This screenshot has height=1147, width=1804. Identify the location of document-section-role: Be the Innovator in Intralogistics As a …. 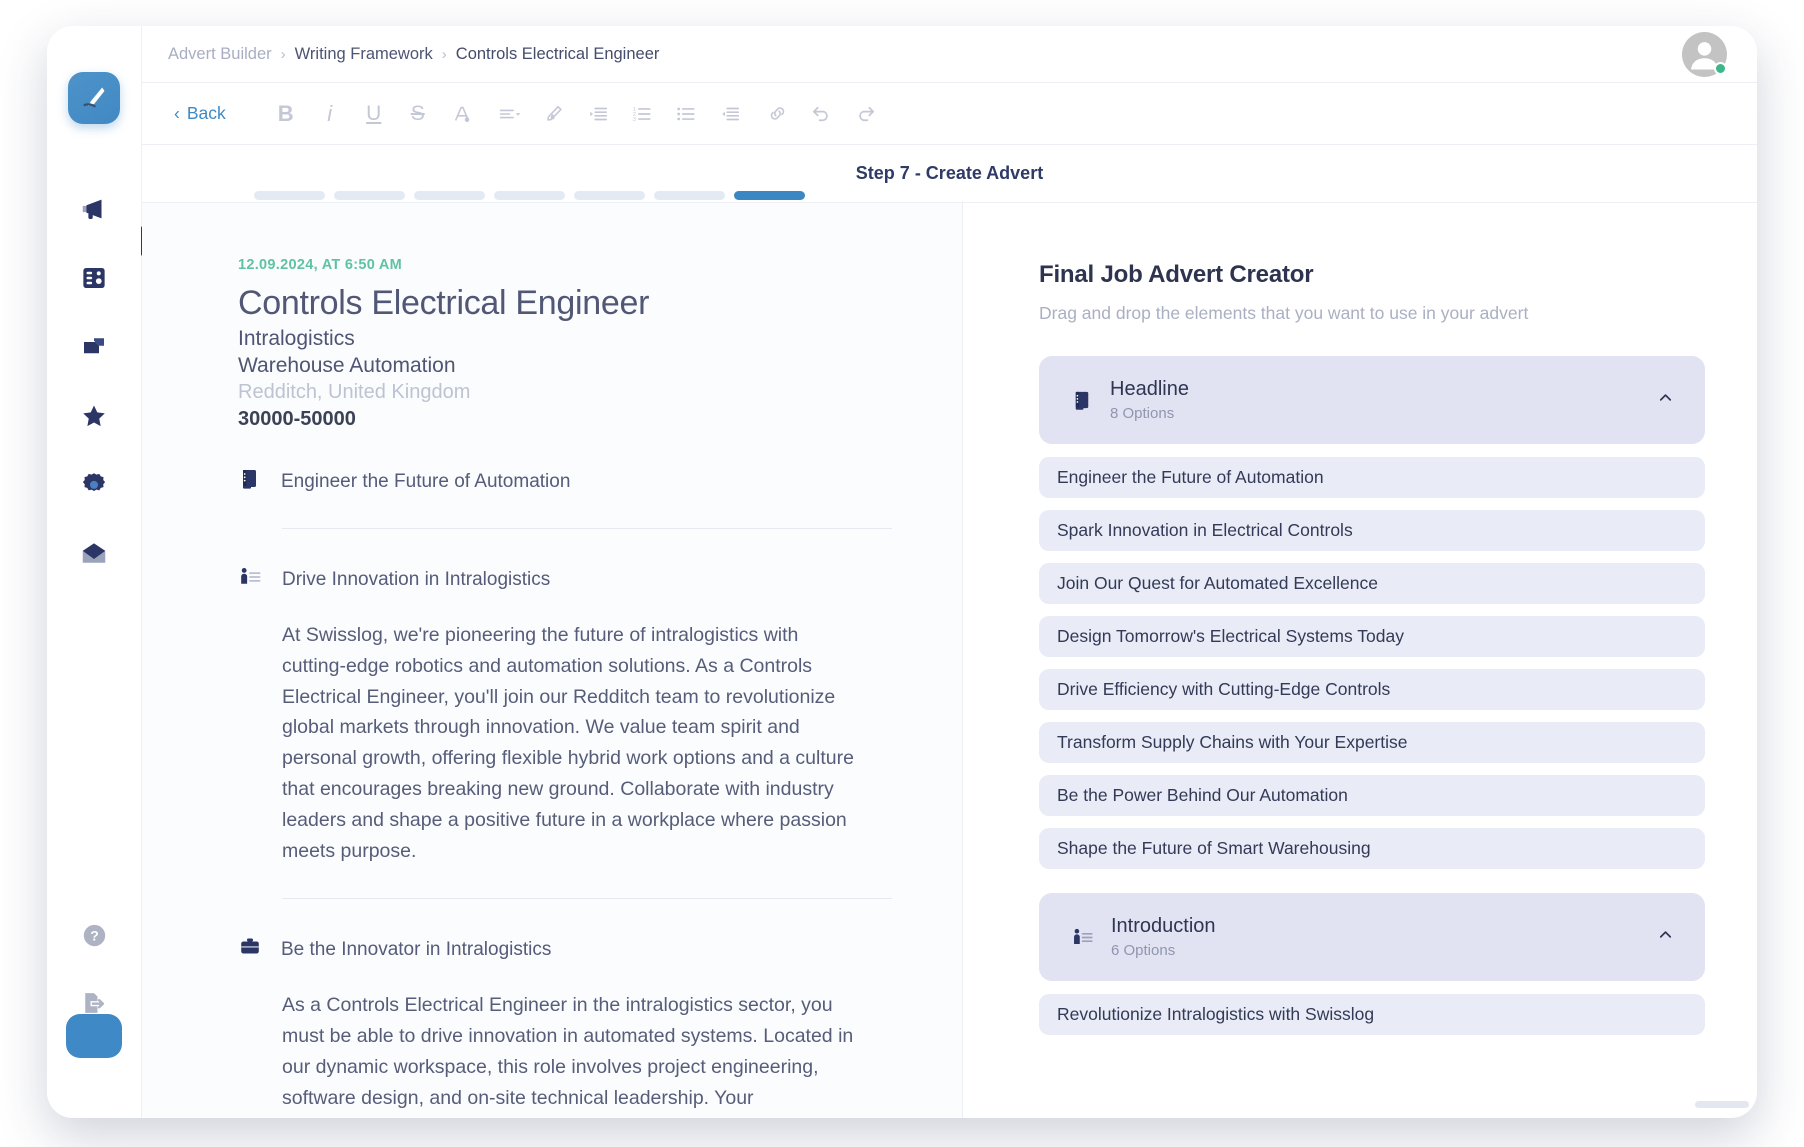
(548, 1026).